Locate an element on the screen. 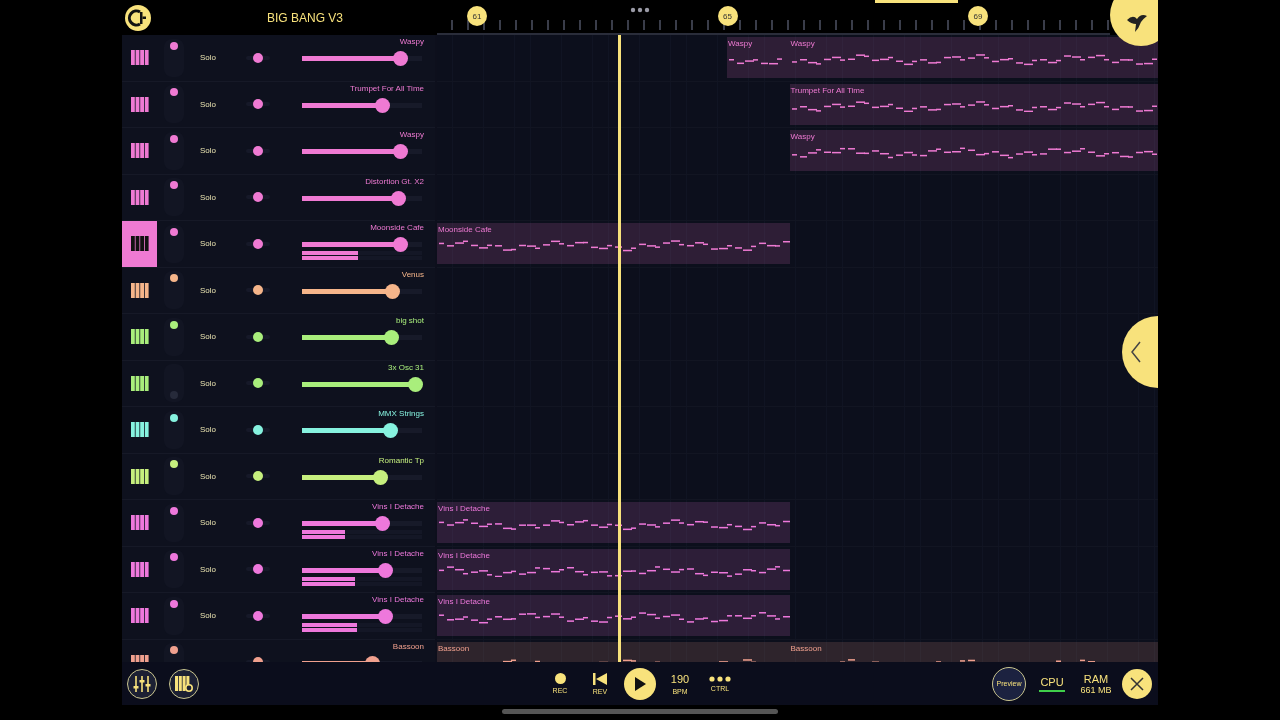 The image size is (1280, 720). instrument-settings-button is located at coordinates (184, 683).